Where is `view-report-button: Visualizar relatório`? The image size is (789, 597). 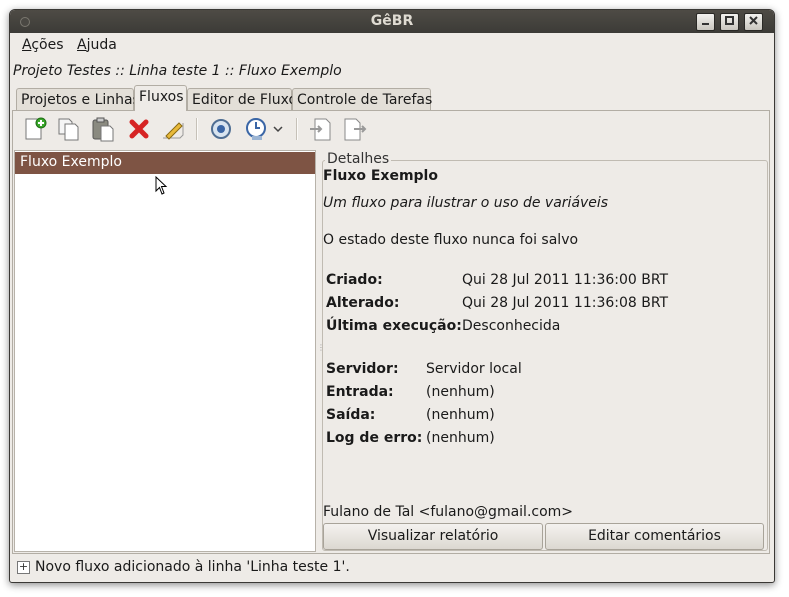
view-report-button: Visualizar relatório is located at coordinates (433, 536).